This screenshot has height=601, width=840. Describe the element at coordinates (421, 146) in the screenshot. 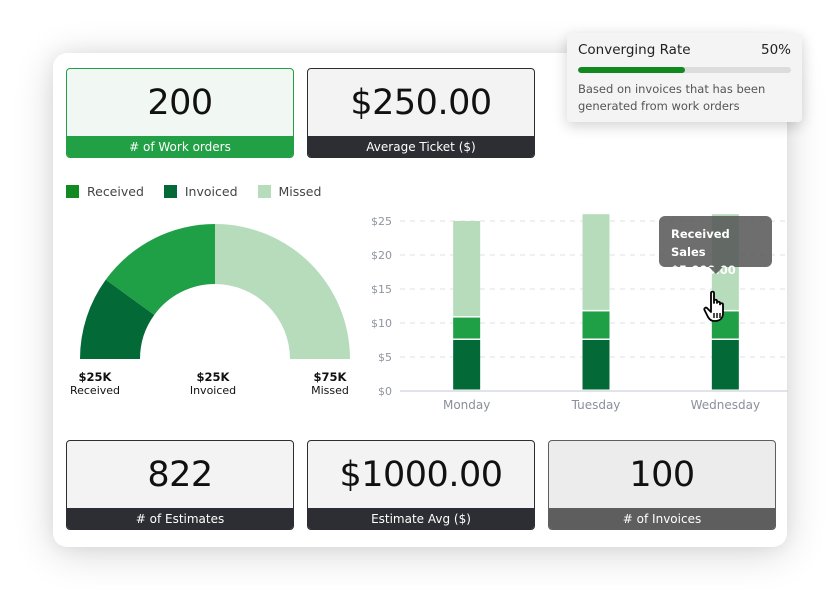

I see `average-ticket-label: Average Ticket ($)` at that location.